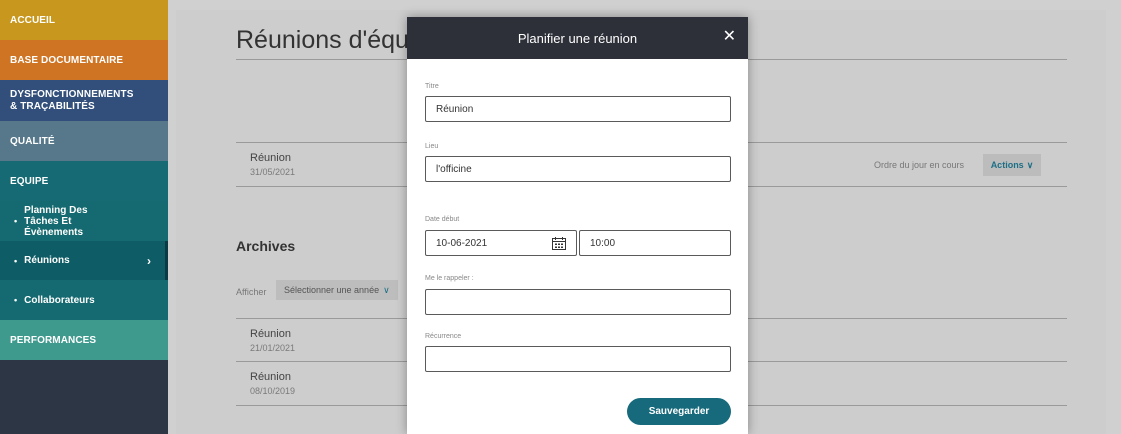 The image size is (1121, 434). What do you see at coordinates (67, 60) in the screenshot?
I see `sidebar-item-label: BASE DOCUMENTAIRE` at bounding box center [67, 60].